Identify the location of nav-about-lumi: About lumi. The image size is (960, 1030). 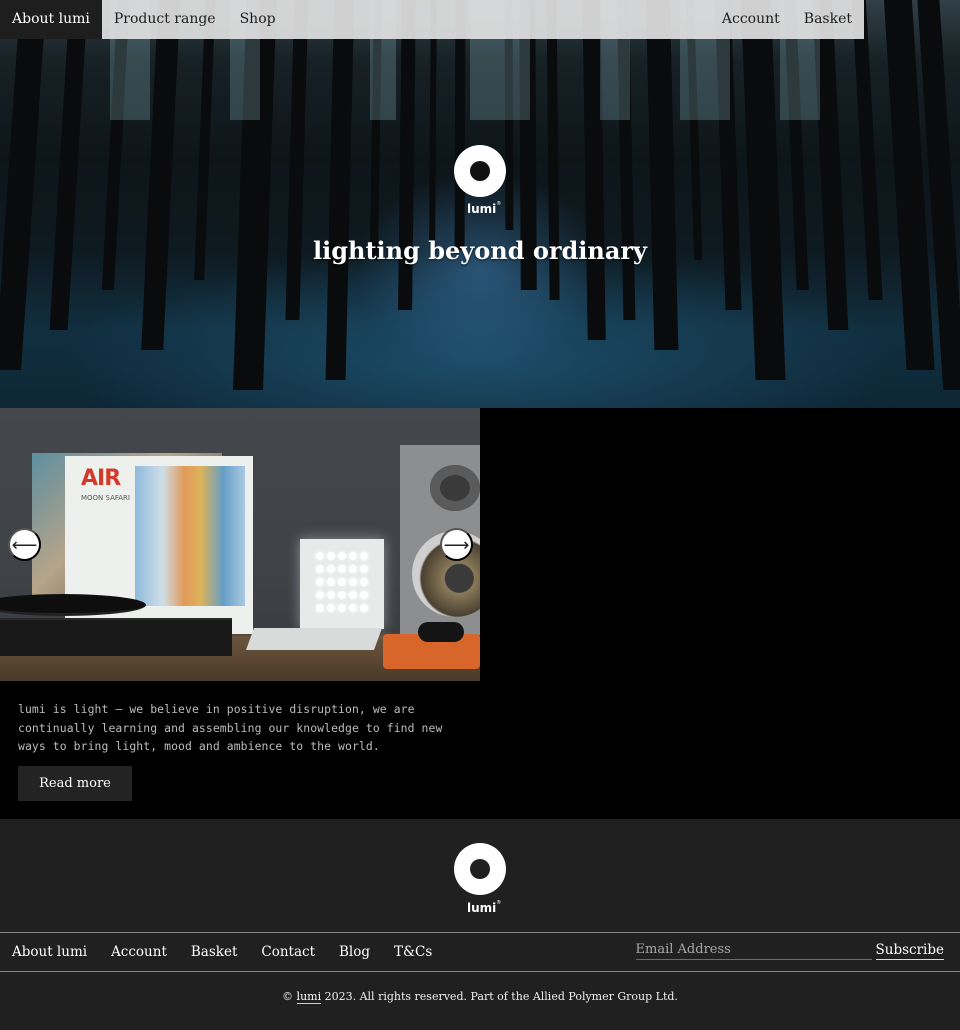
(51, 19).